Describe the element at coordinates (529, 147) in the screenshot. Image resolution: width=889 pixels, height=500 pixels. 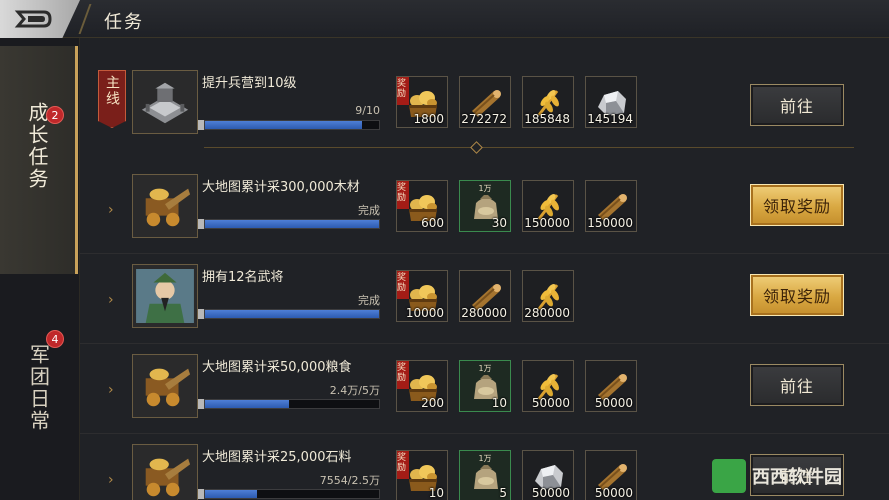
I see `section-divider` at that location.